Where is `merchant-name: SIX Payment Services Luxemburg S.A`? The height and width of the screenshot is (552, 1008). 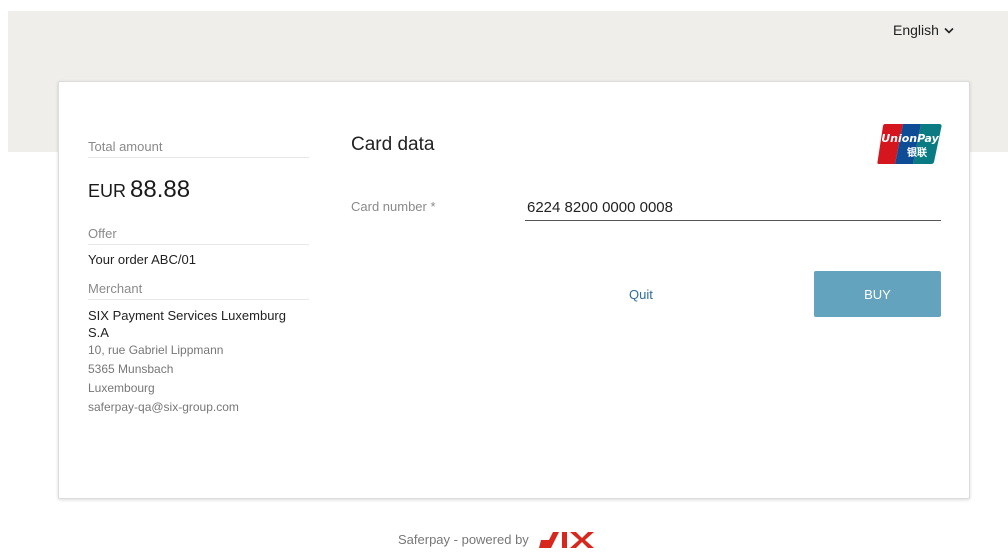
merchant-name: SIX Payment Services Luxemburg S.A is located at coordinates (187, 324).